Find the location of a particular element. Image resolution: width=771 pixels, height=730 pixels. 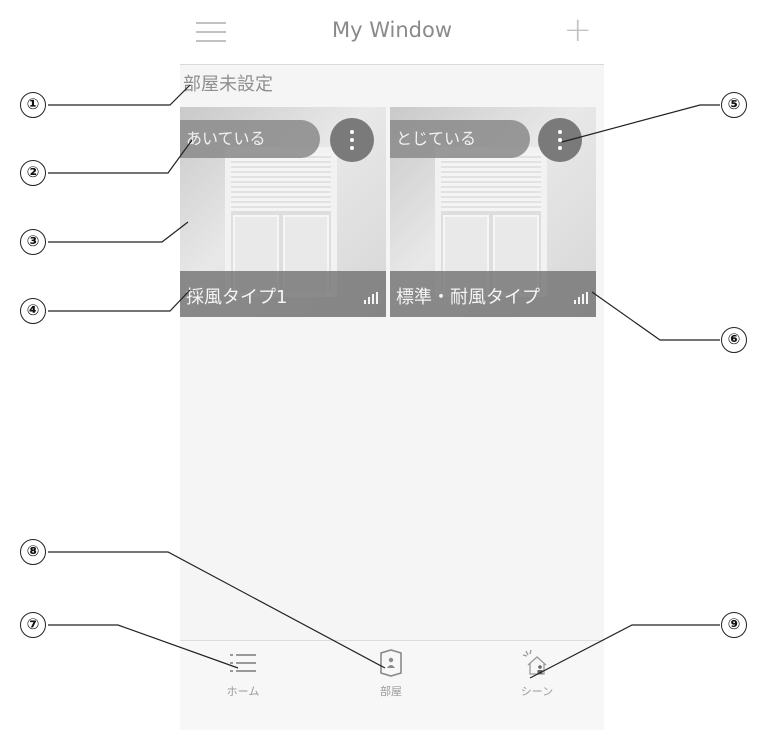

callout-4: ④ is located at coordinates (33, 311).